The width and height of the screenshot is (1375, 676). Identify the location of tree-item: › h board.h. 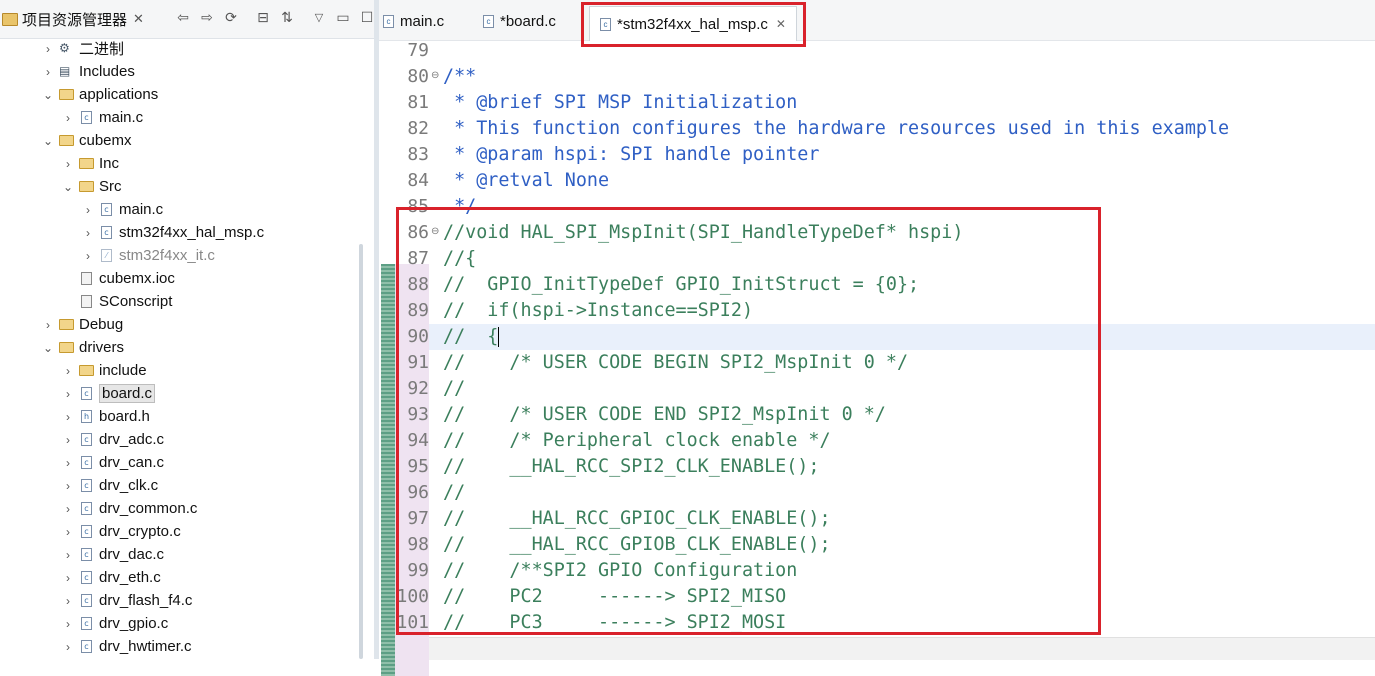
(75, 416).